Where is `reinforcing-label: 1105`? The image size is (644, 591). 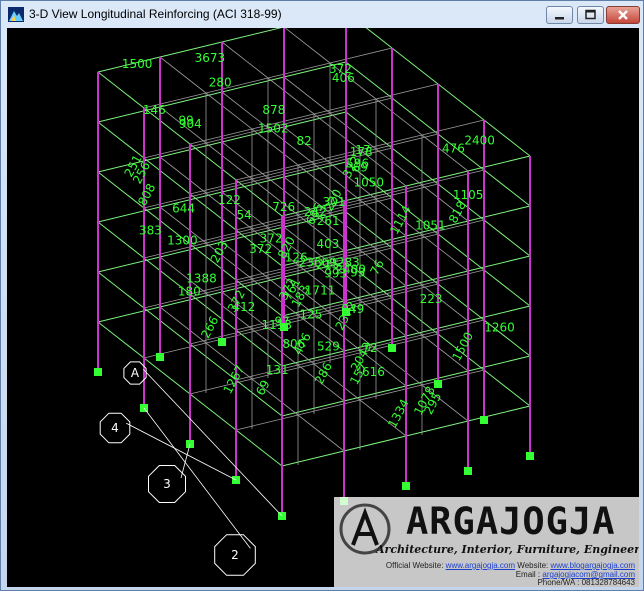
reinforcing-label: 1105 is located at coordinates (468, 195).